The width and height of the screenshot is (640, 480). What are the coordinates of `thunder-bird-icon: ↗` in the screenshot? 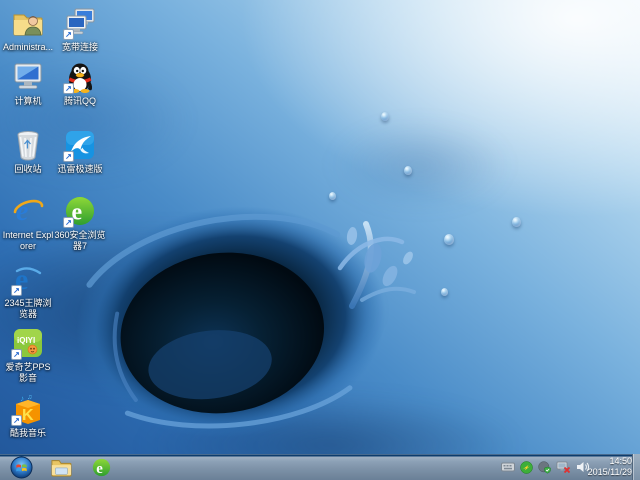 It's located at (80, 145).